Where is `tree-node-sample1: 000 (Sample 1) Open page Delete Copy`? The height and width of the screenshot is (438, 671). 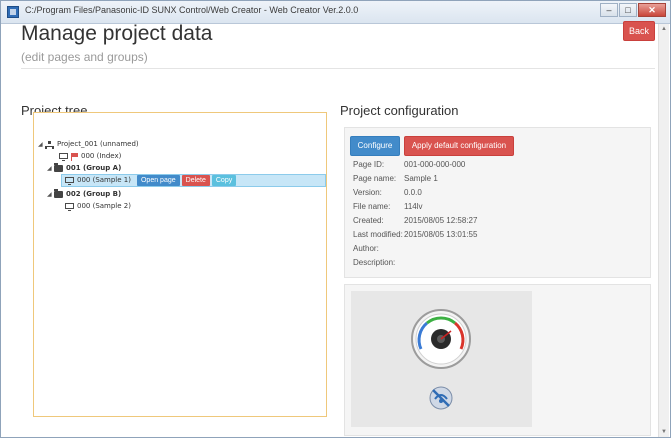
tree-node-sample1: 000 (Sample 1) Open page Delete Copy is located at coordinates (151, 180).